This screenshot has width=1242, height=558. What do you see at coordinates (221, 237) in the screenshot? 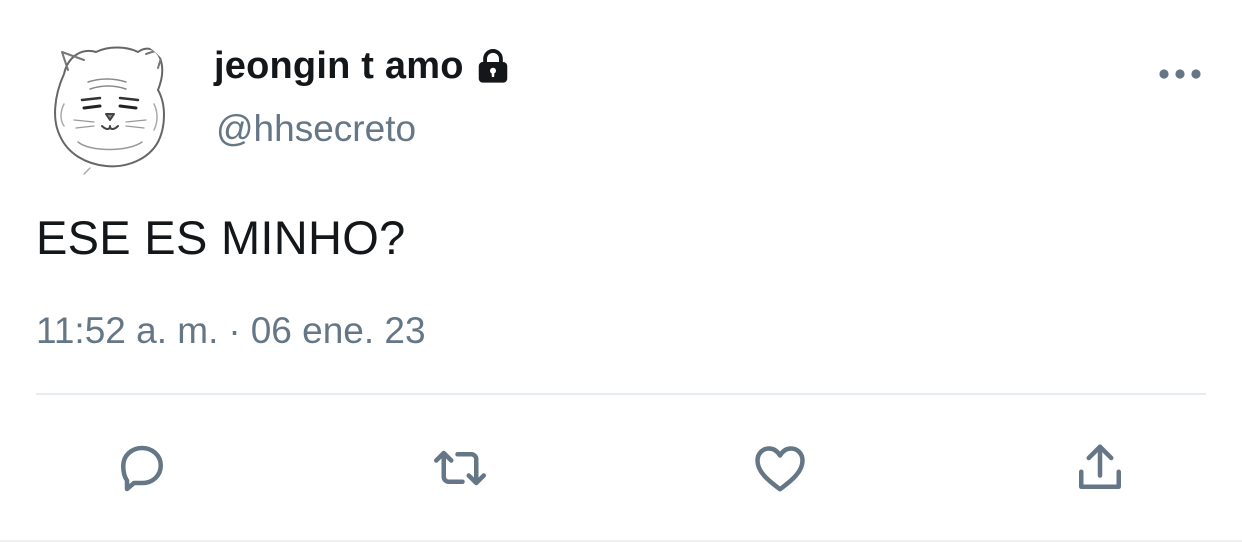
I see `tweet-text: ESE ES MINHO?` at bounding box center [221, 237].